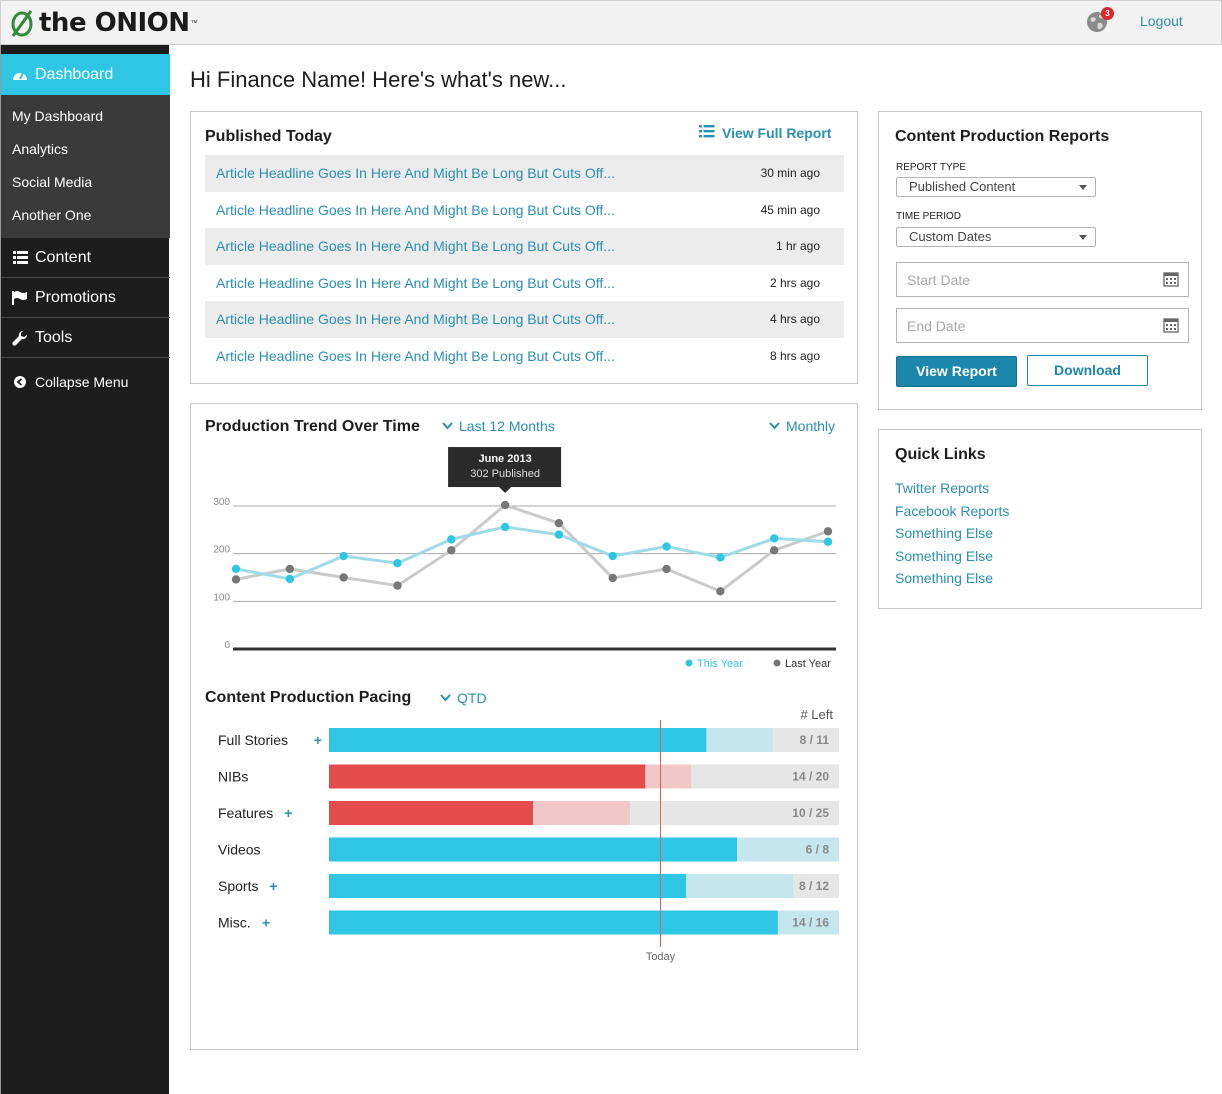  I want to click on nav-dashboard-label: Dashboard, so click(74, 74).